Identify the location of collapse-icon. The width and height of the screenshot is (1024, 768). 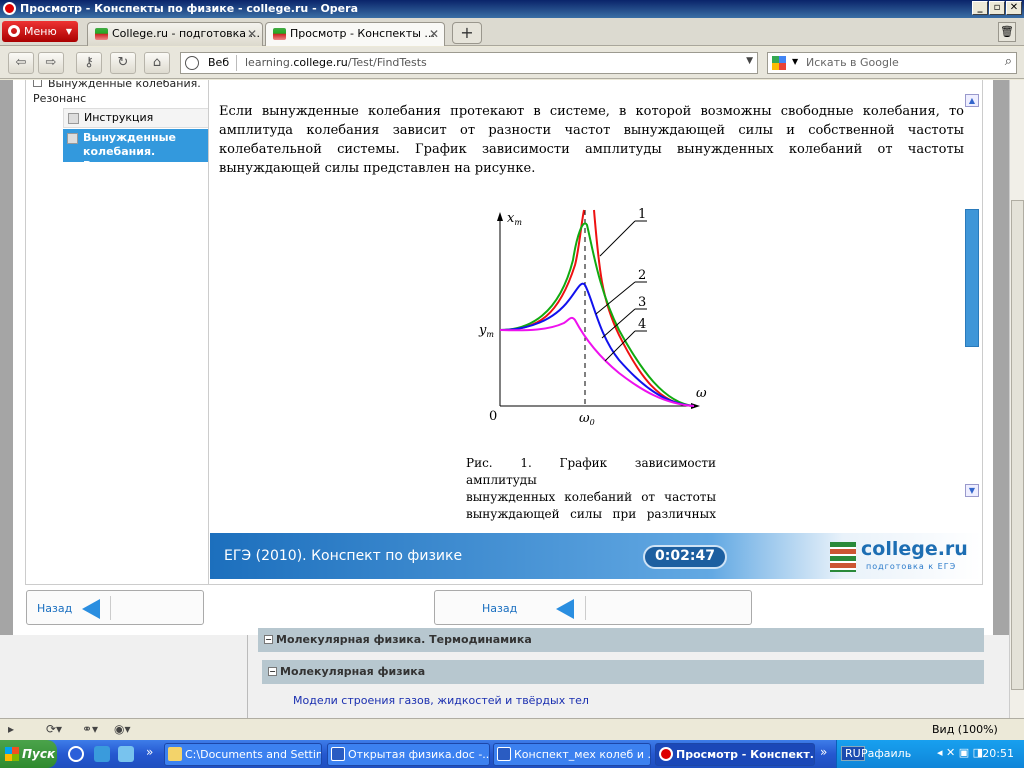
(37, 83).